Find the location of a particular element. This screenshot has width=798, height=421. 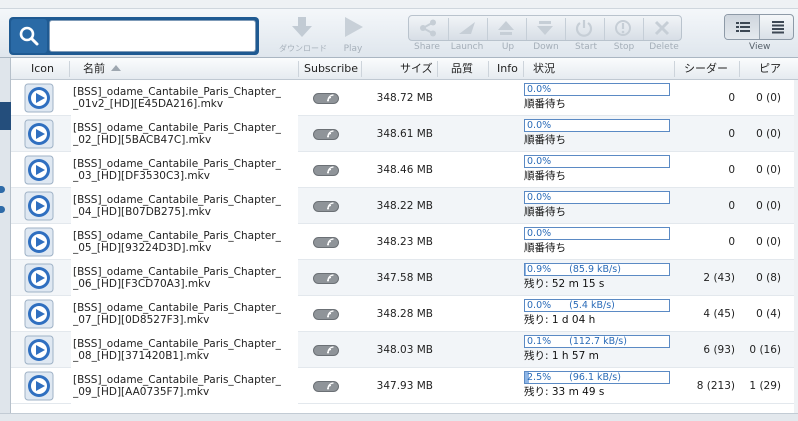

torrent-name-line2: _03_[HD][DF3530C3].mkv is located at coordinates (141, 176).